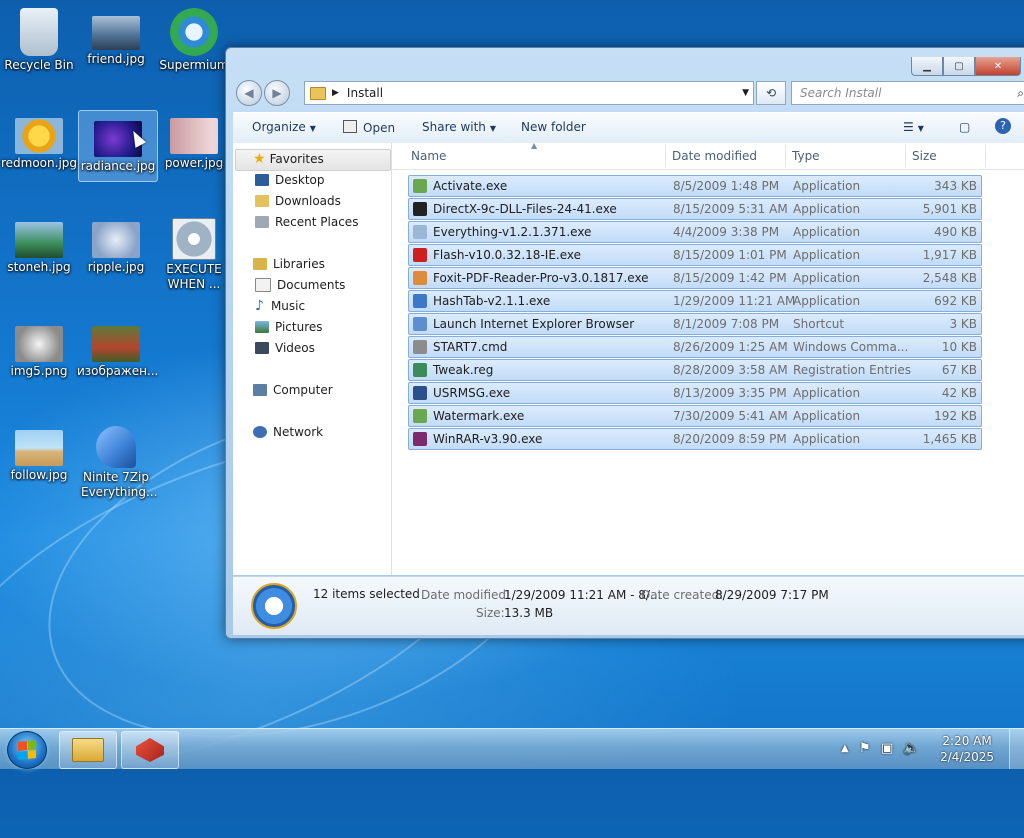  I want to click on desktop-icon-label: radiance.jpg, so click(118, 166).